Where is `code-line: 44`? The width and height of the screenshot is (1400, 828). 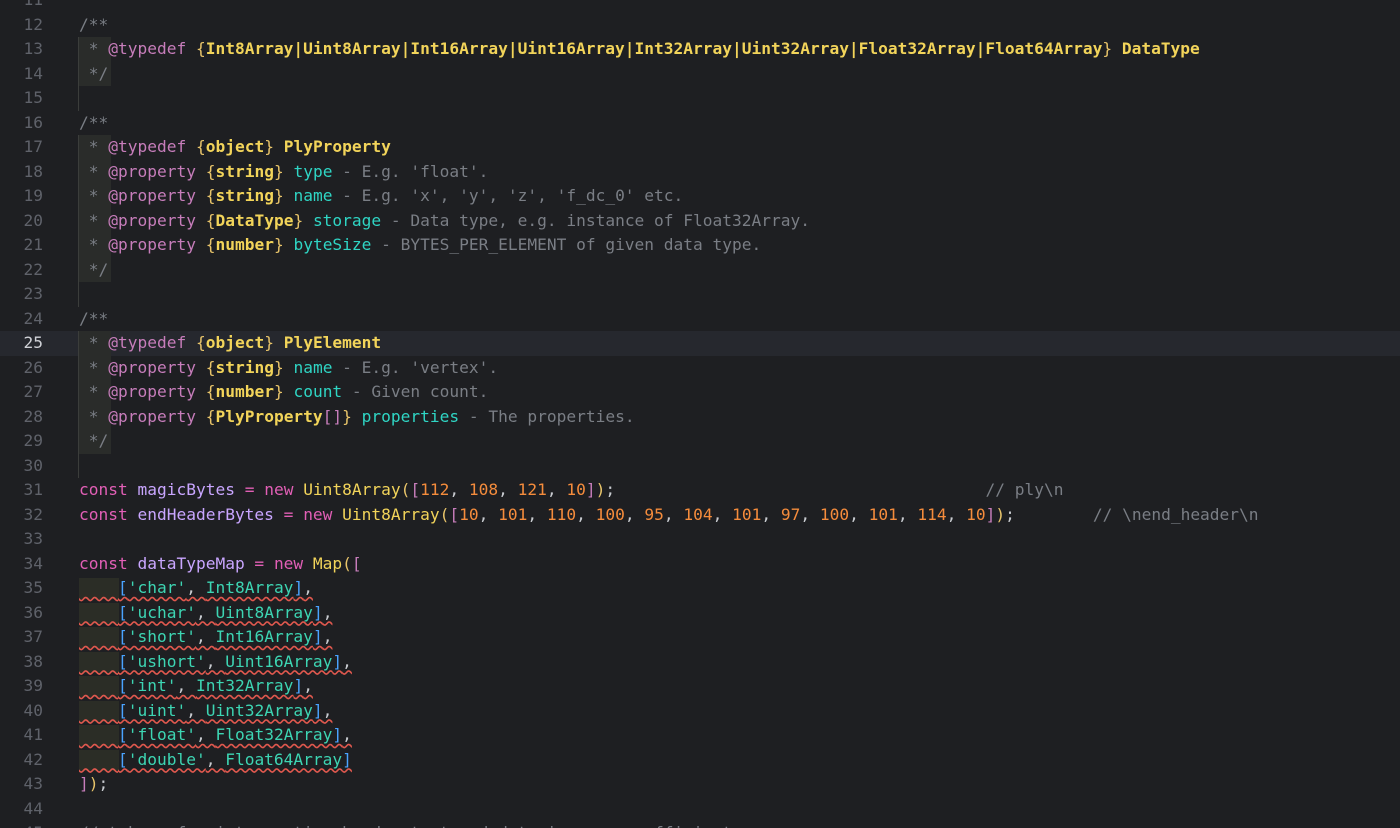
code-line: 44 is located at coordinates (700, 809).